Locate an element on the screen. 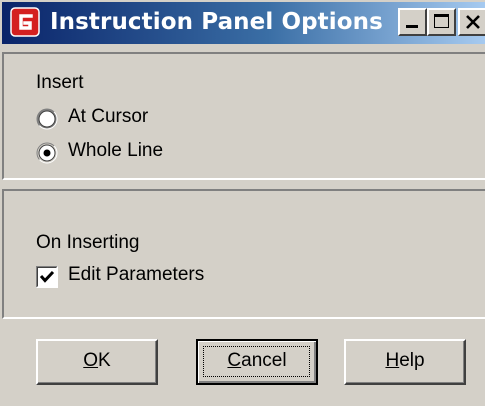  cancel-button: Cancel is located at coordinates (257, 362).